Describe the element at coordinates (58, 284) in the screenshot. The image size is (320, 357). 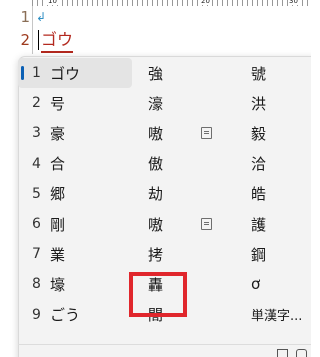
I see `candidate-text: 壕` at that location.